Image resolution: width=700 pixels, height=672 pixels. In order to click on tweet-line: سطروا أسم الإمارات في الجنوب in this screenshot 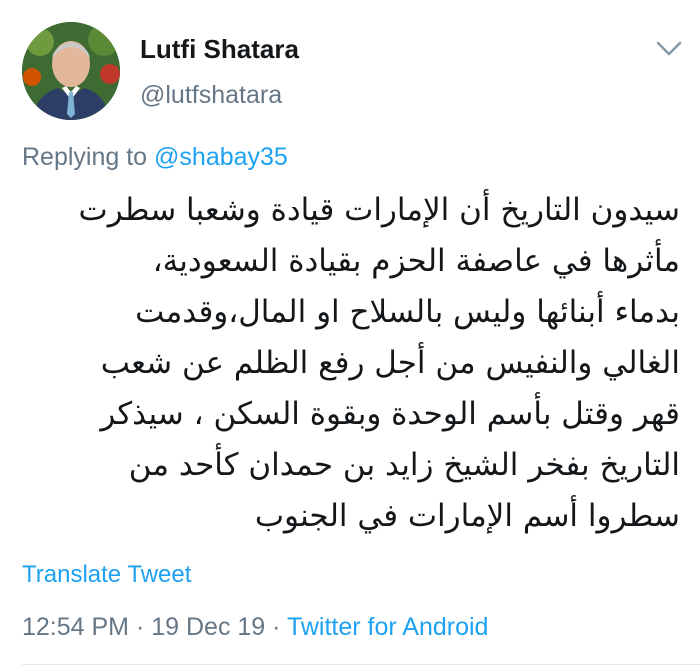, I will do `click(467, 516)`.